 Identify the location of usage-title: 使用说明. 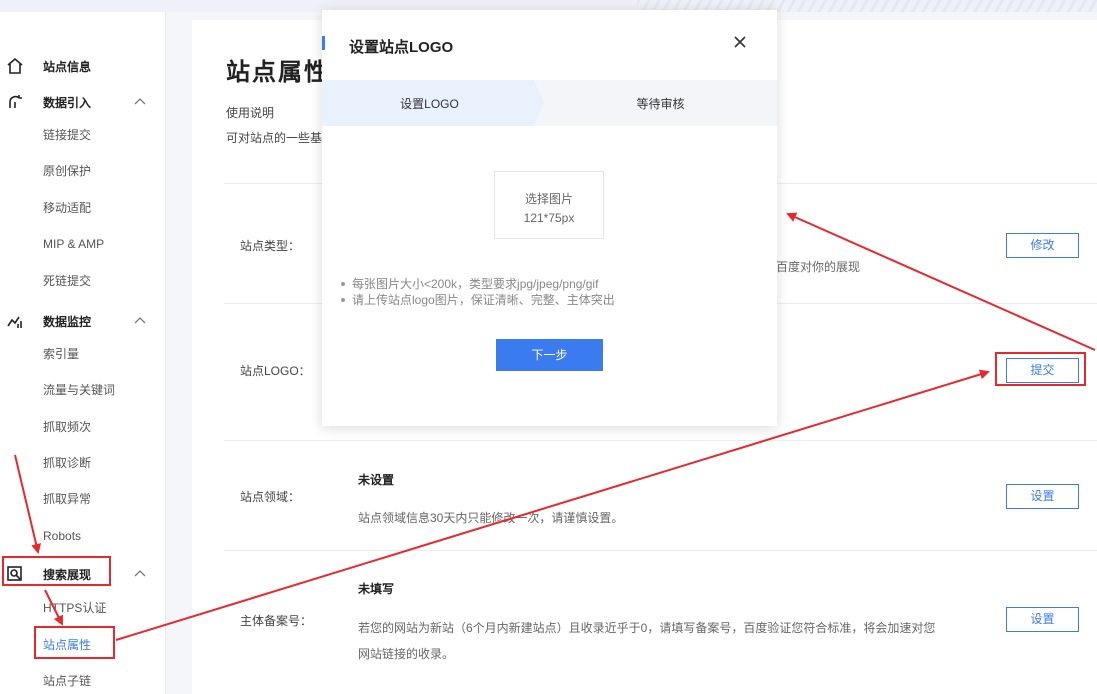
(250, 113).